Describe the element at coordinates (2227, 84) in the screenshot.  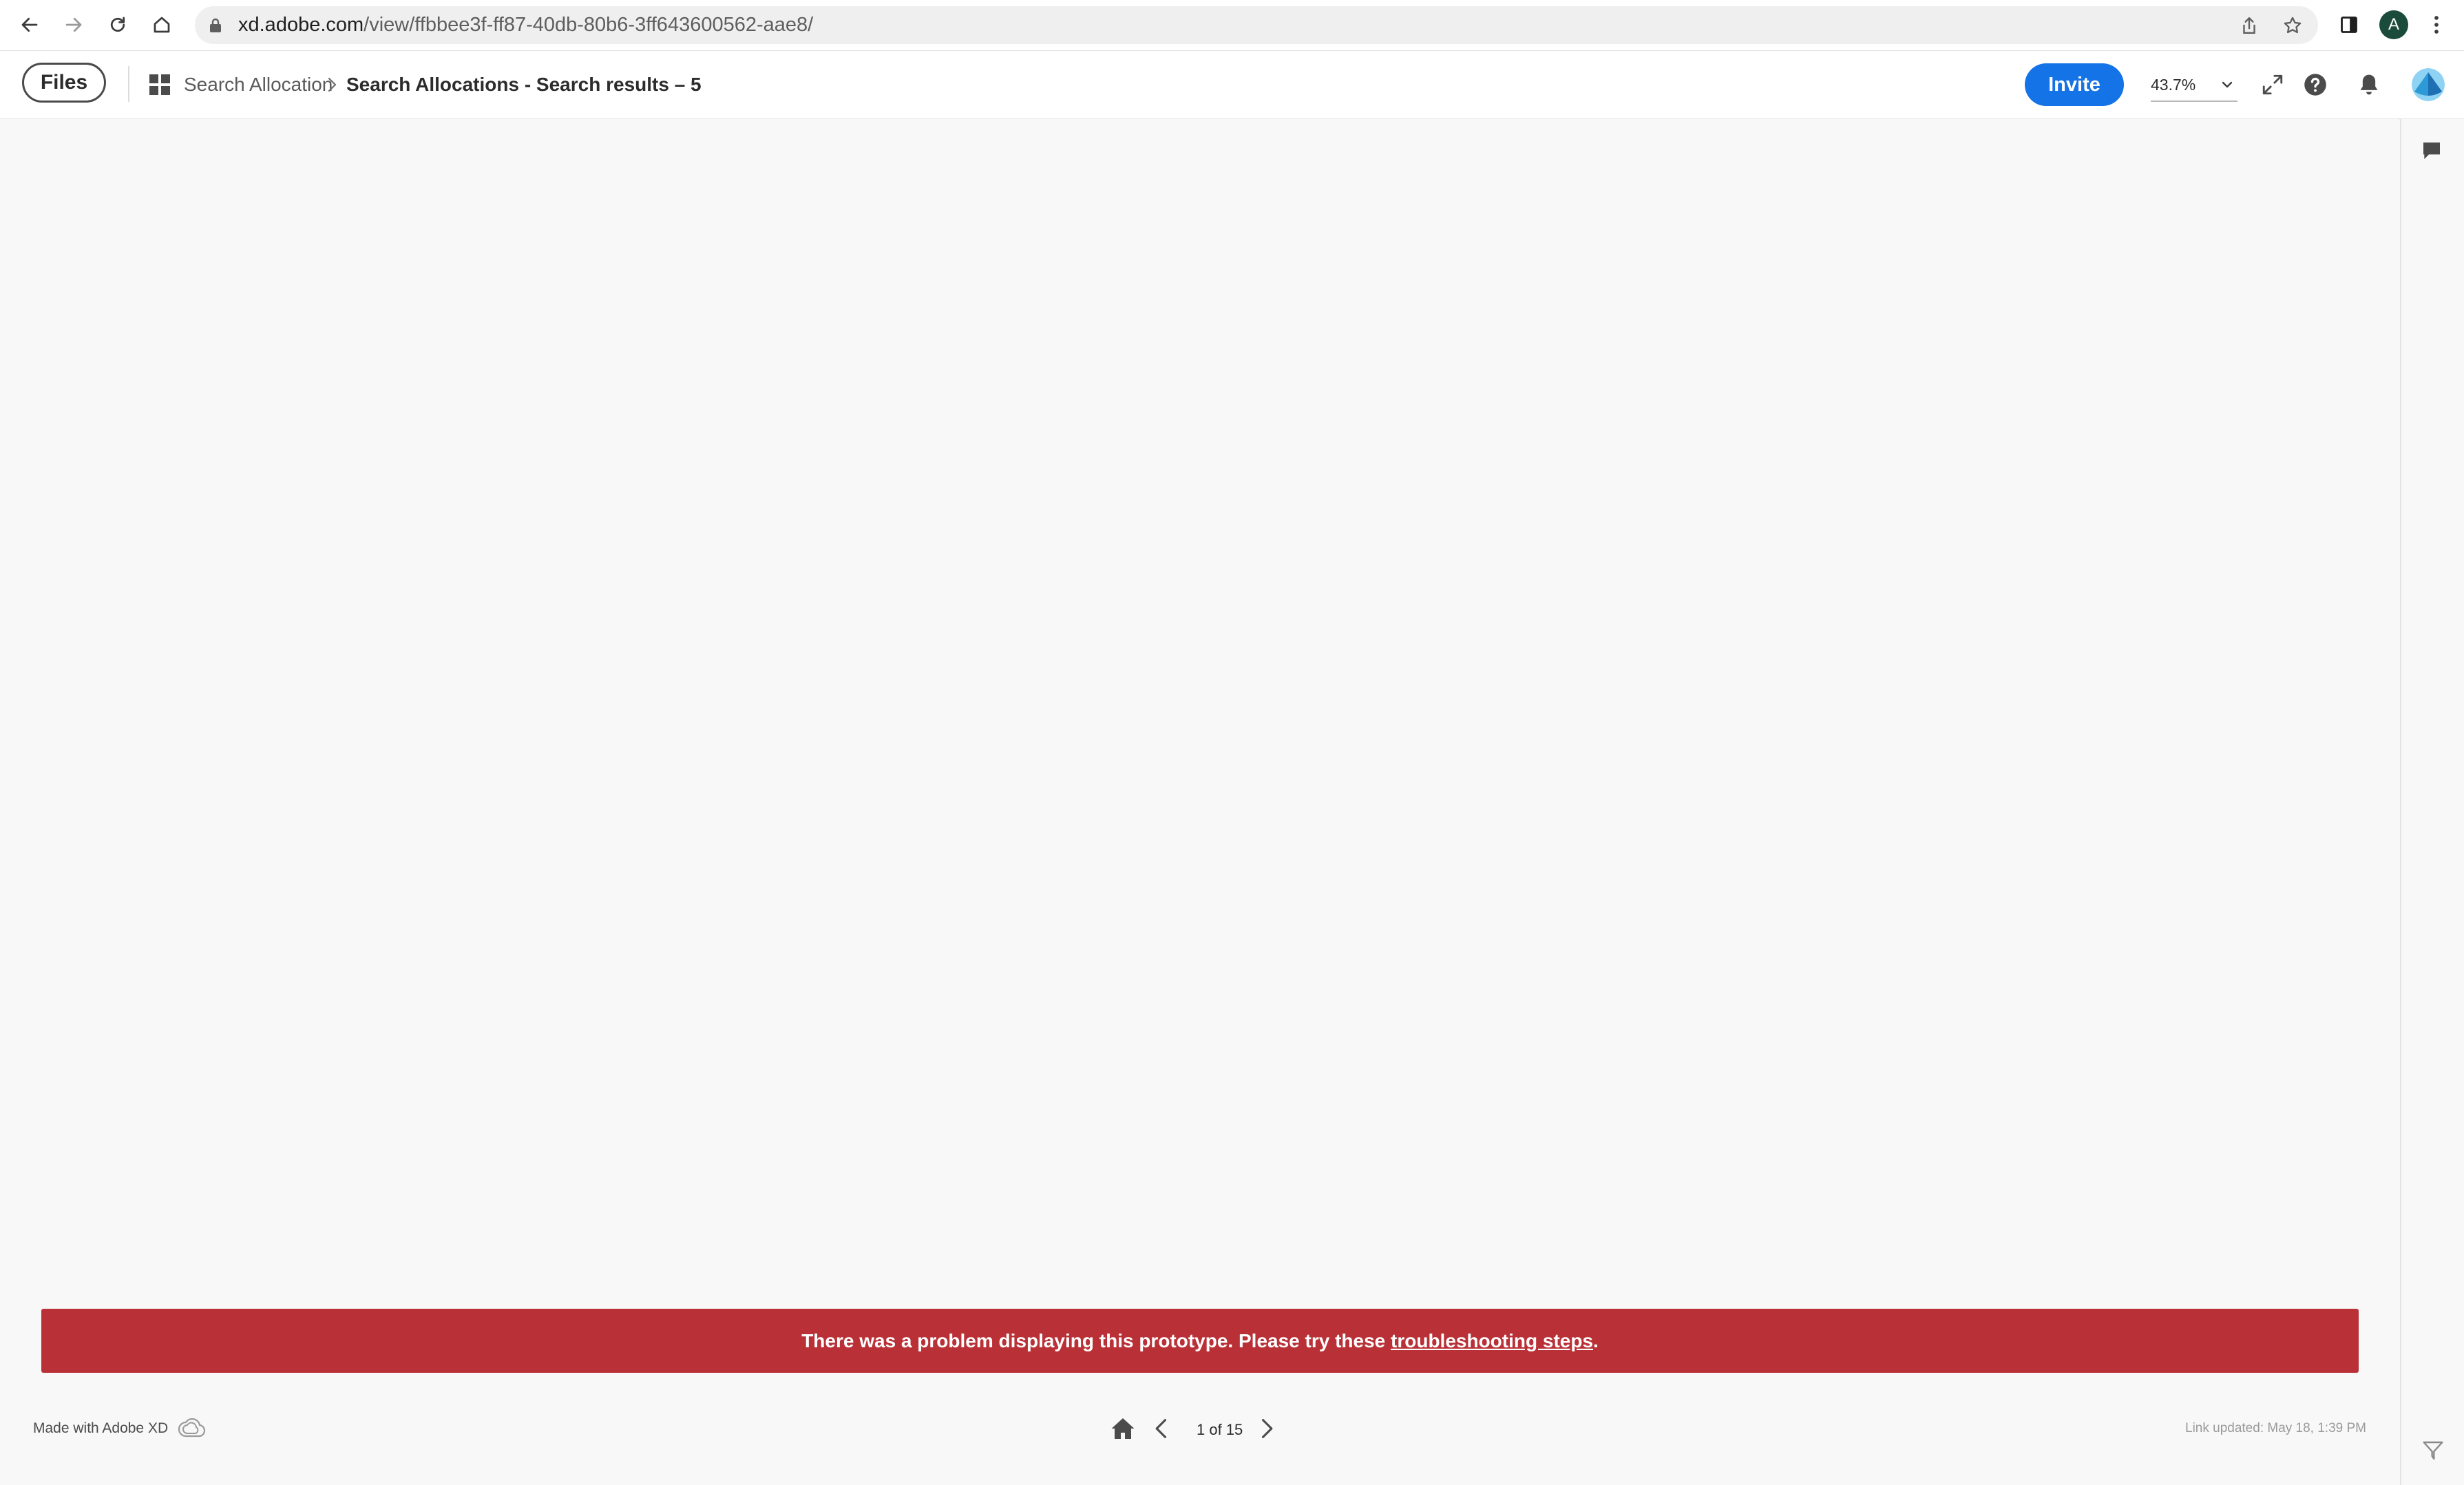
I see `chevron-down-icon` at that location.